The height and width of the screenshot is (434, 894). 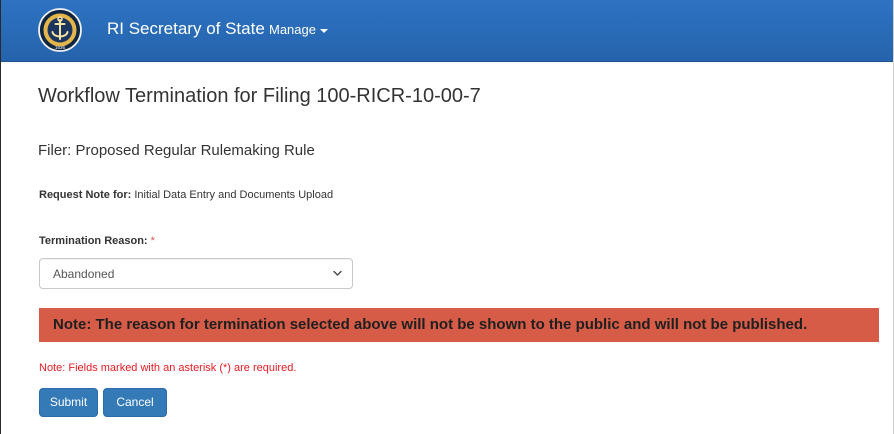 I want to click on logo-year-text: 1636, so click(x=60, y=47).